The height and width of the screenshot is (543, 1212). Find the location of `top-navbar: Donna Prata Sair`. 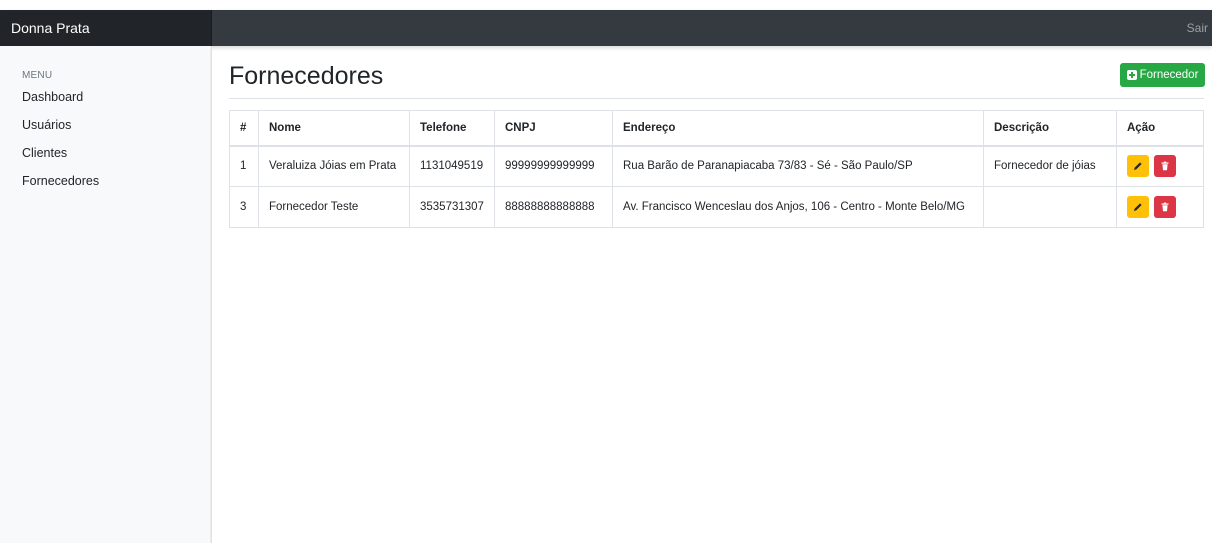

top-navbar: Donna Prata Sair is located at coordinates (606, 28).